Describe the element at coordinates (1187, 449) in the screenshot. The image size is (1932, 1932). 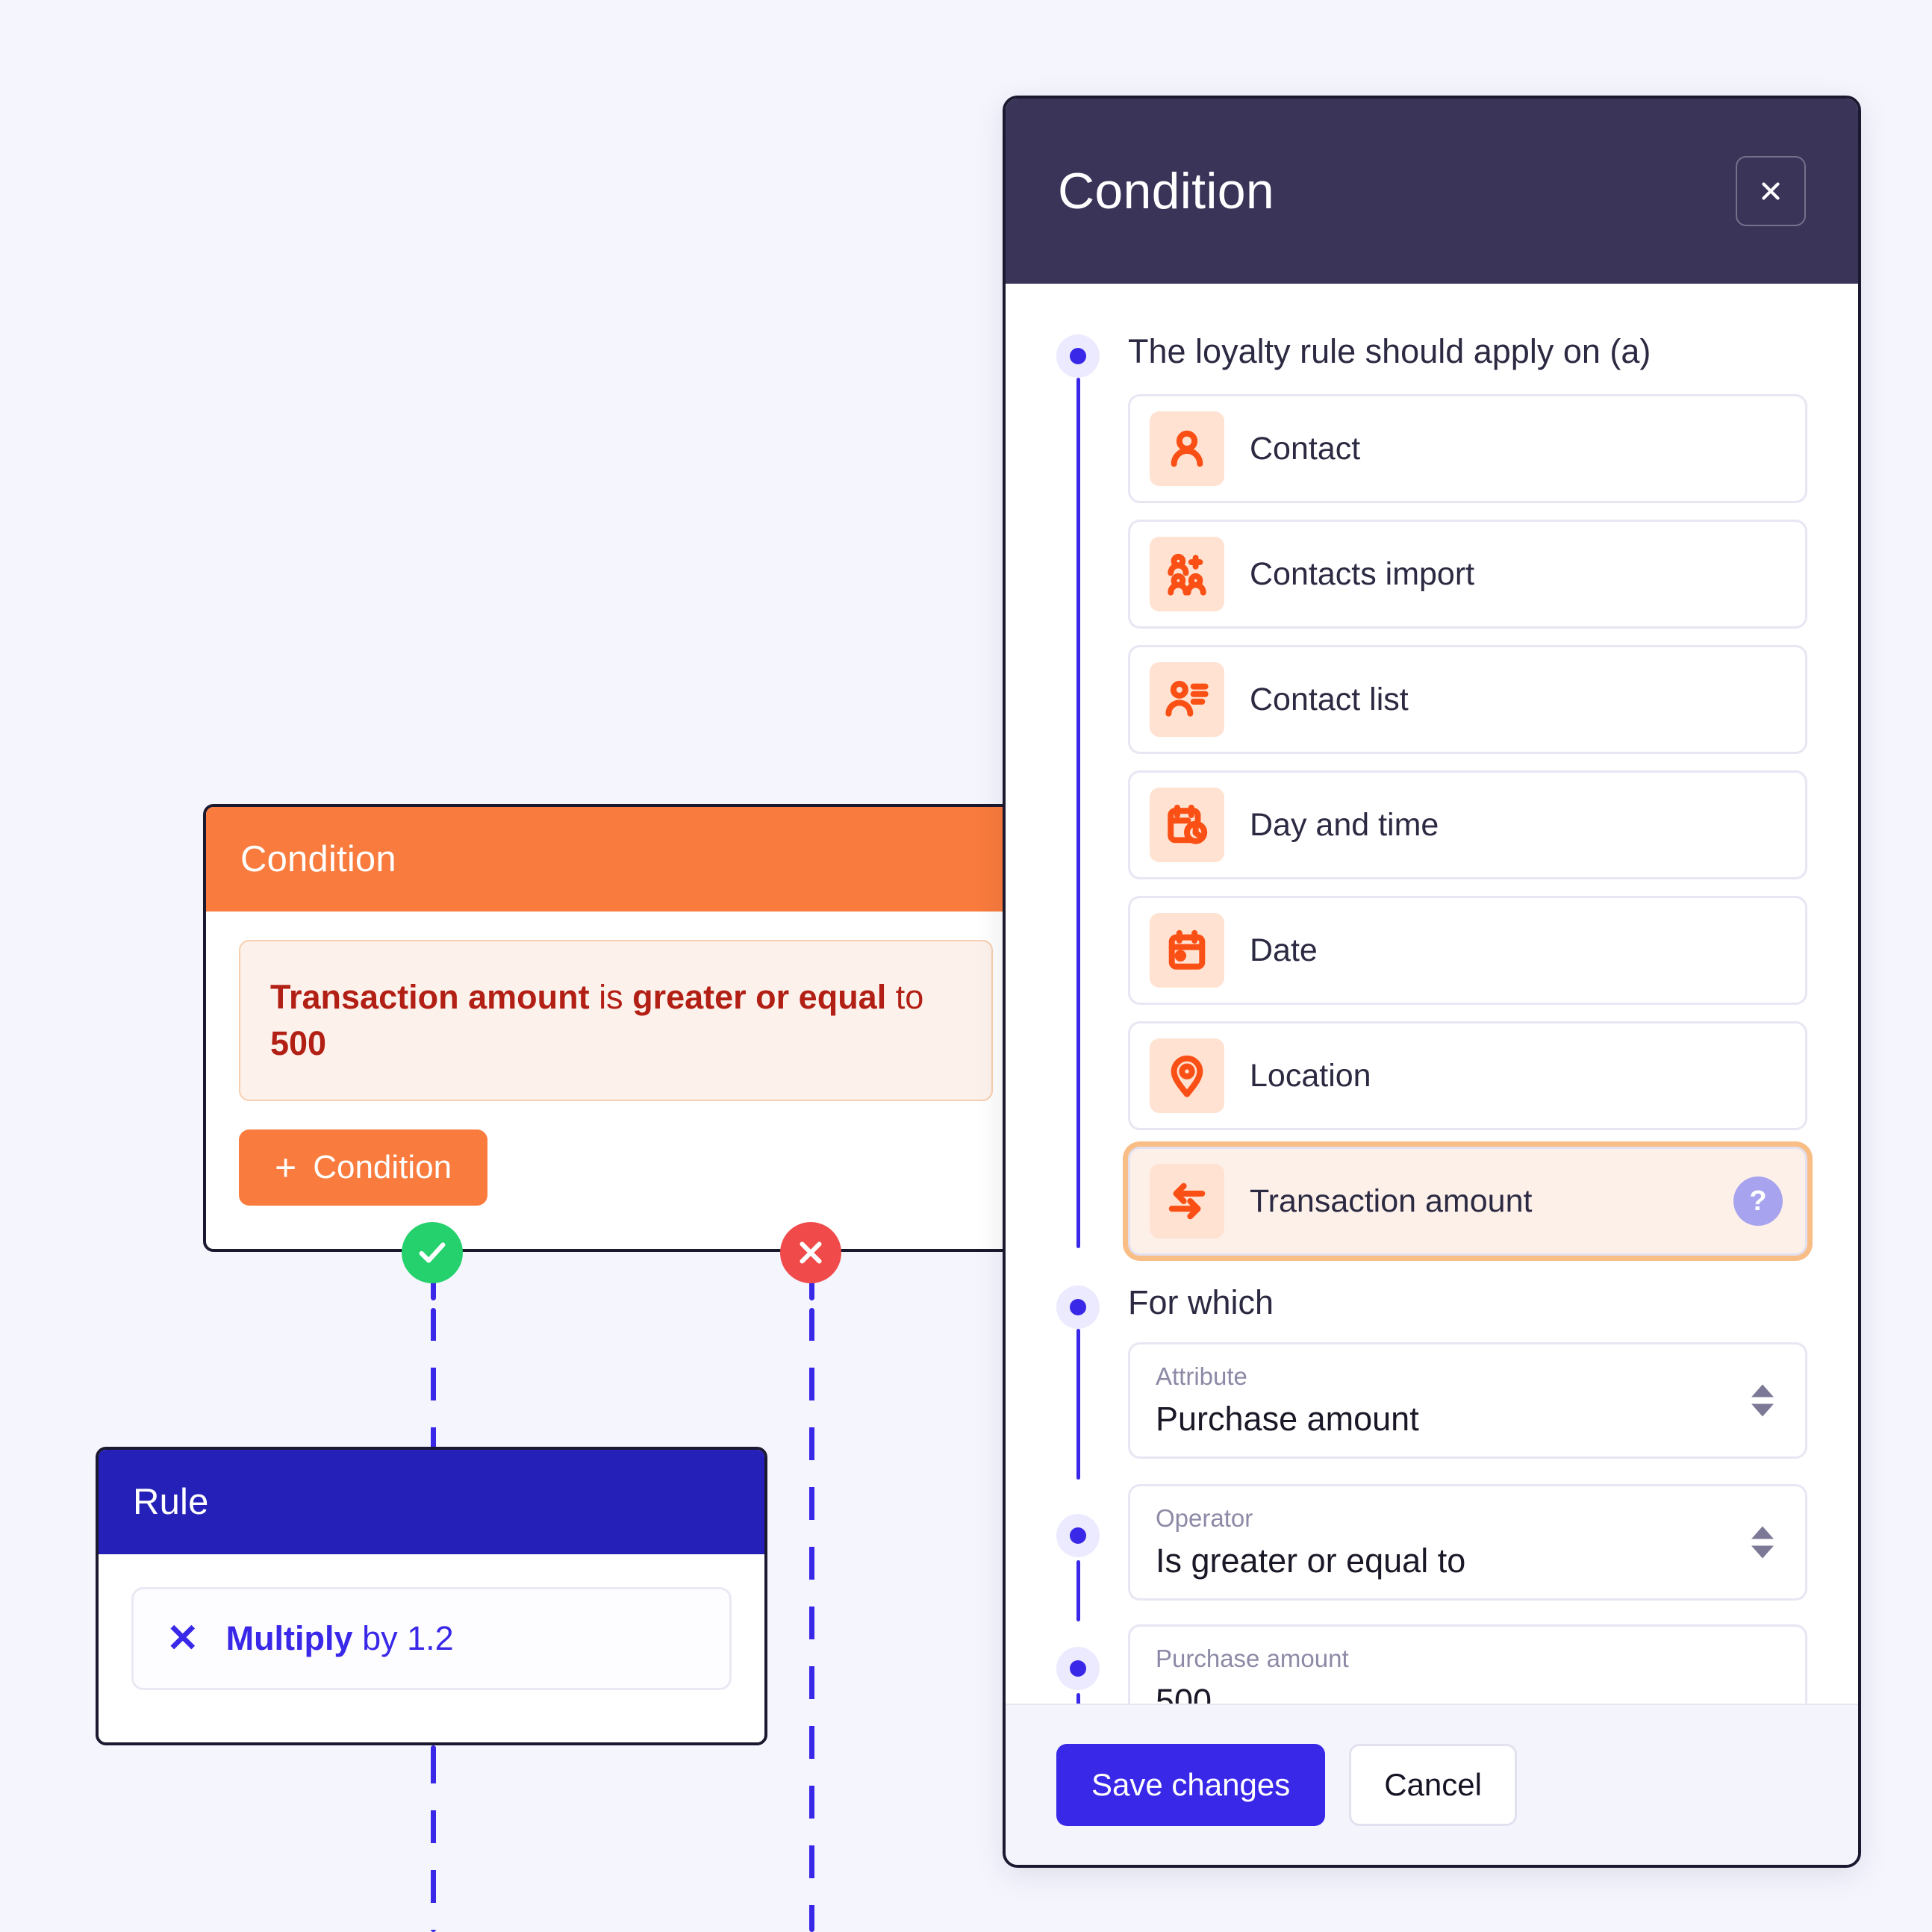
I see `user-icon` at that location.